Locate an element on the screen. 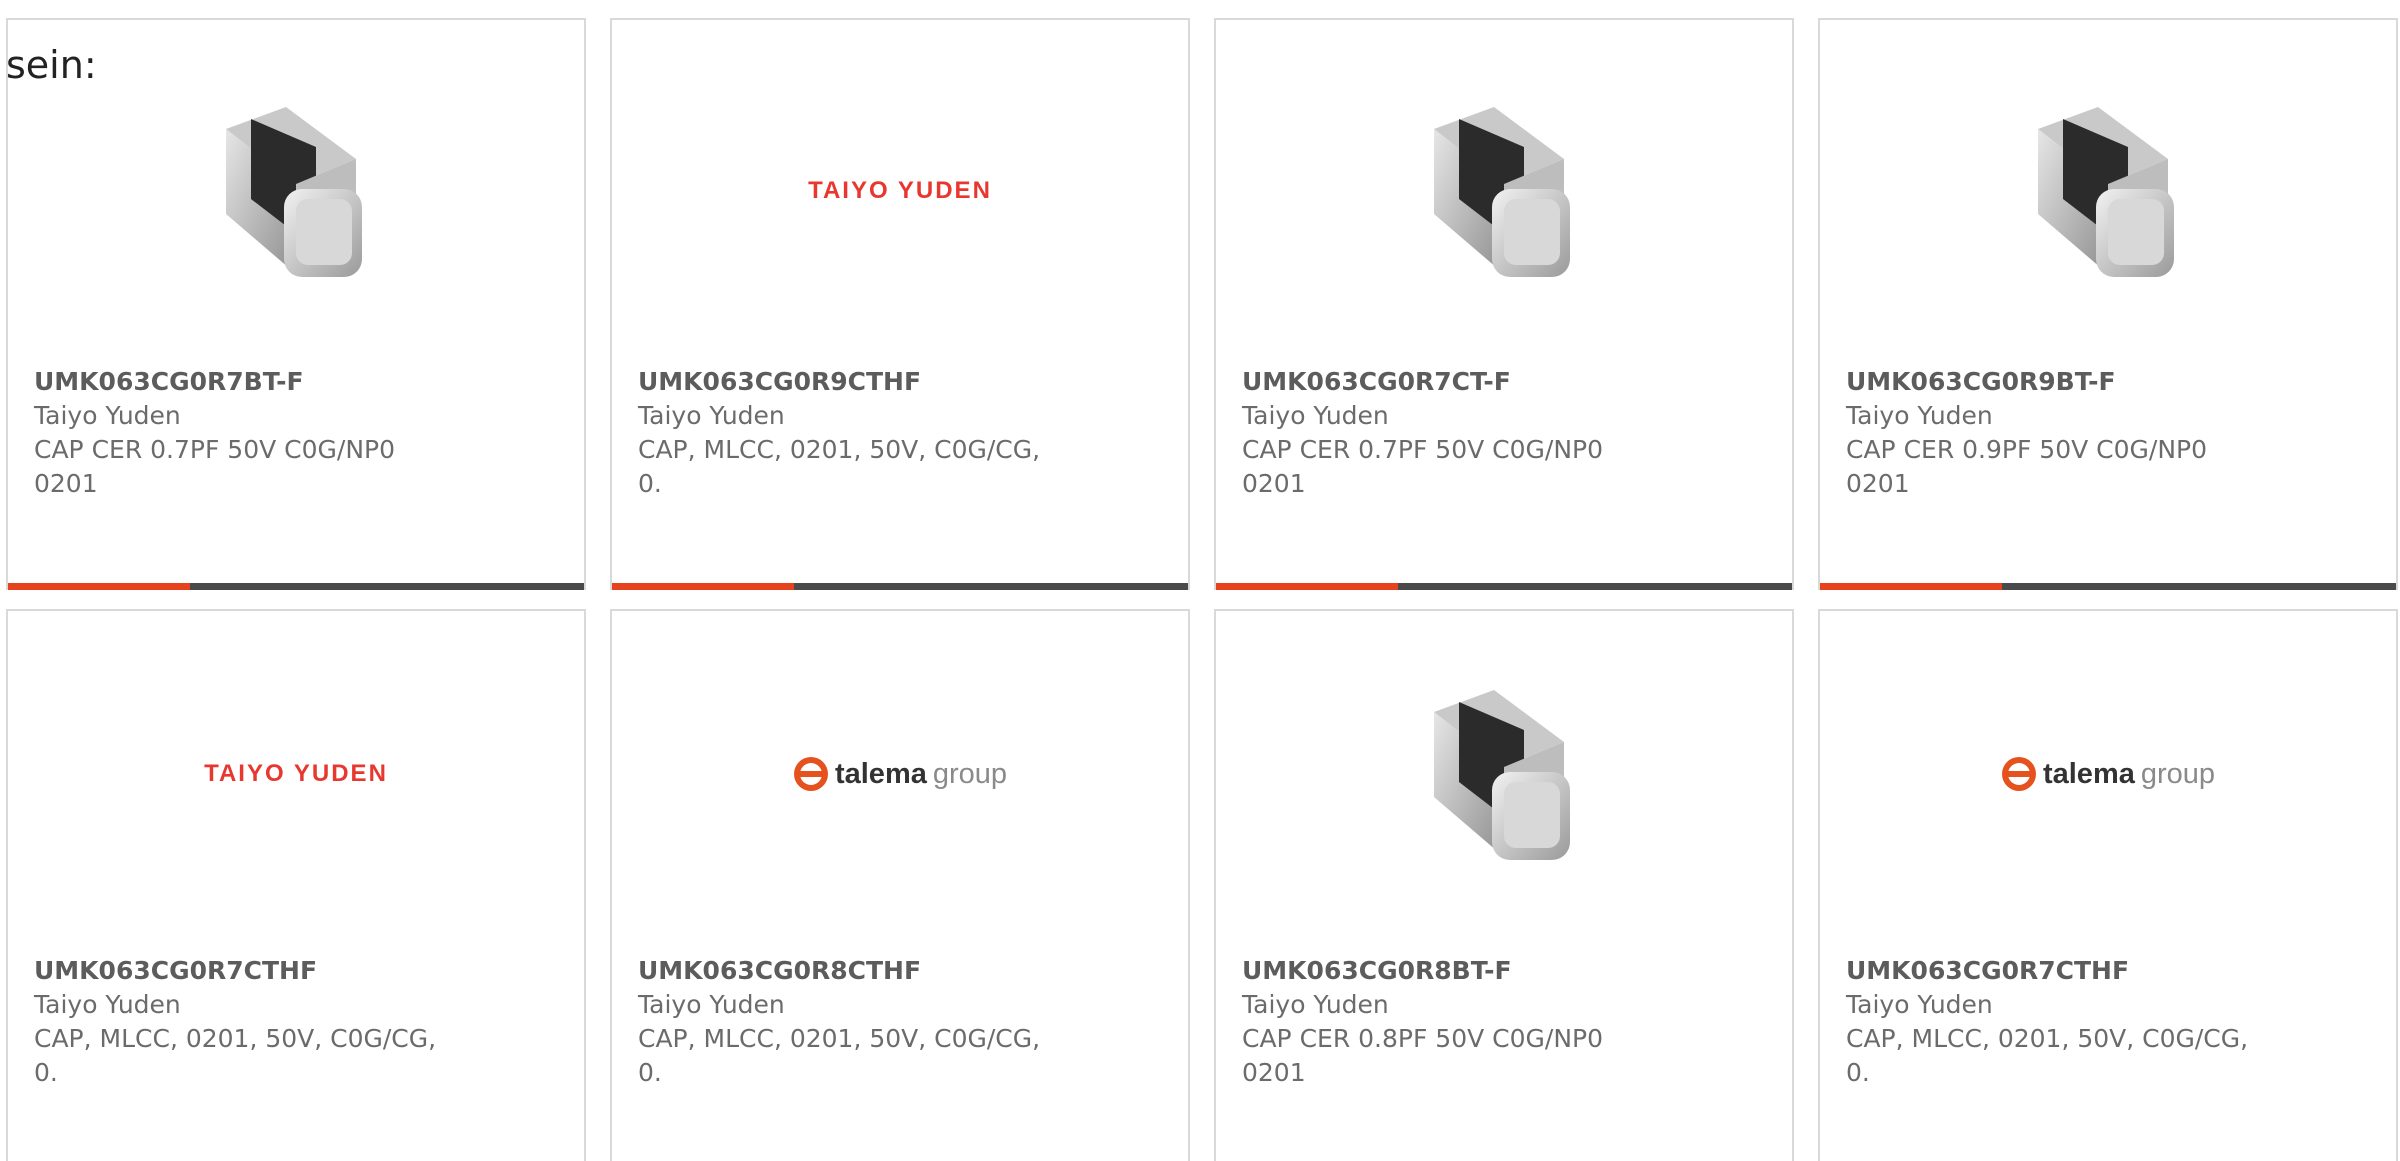 This screenshot has height=1161, width=2400. part-number-link: UMK063CG0R9BT-F is located at coordinates (2056, 382).